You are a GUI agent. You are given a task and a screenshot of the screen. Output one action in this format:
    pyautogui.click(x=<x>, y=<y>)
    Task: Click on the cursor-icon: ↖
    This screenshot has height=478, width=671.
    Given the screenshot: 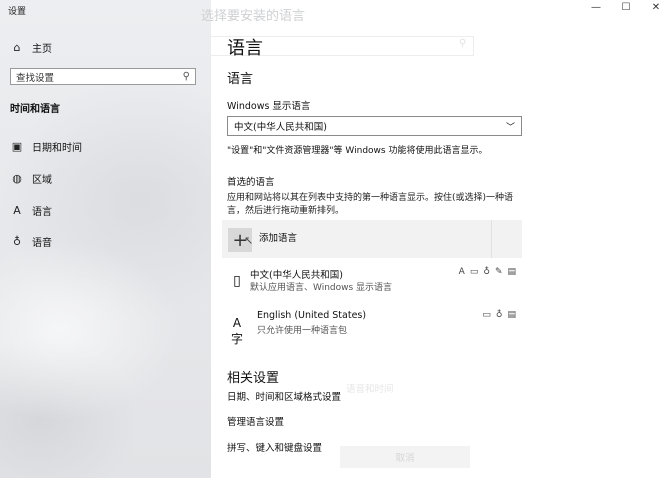 What is the action you would take?
    pyautogui.click(x=249, y=240)
    